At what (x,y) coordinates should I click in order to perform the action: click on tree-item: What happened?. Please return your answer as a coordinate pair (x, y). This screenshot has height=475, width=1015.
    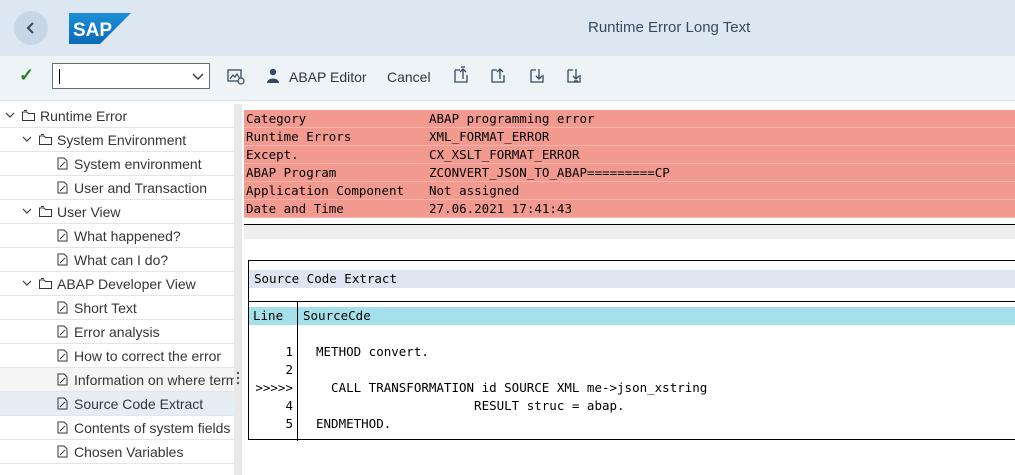
    Looking at the image, I should click on (117, 236).